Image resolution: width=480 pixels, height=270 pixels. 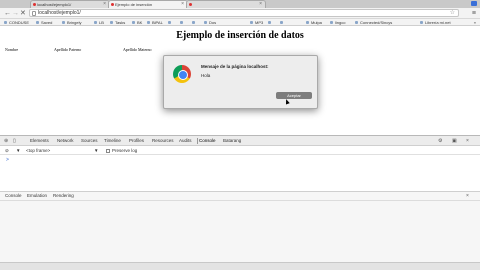 I want to click on menu-icon: ≡, so click(x=474, y=13).